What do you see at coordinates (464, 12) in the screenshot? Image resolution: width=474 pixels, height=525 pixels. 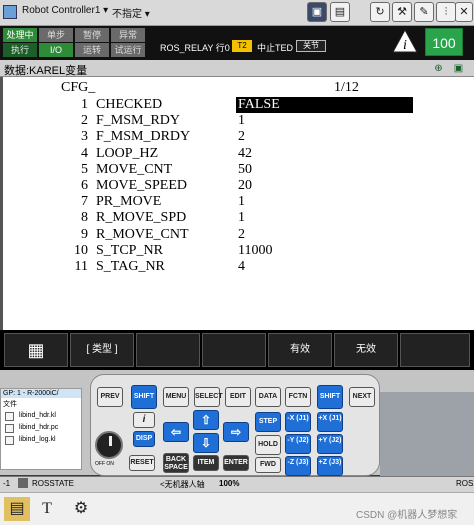 I see `close-icon: ✕` at bounding box center [464, 12].